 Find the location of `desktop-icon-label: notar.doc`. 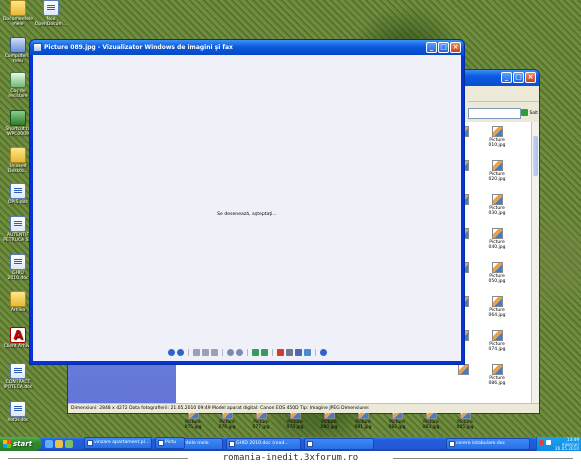

desktop-icon-label: notar.doc is located at coordinates (18, 420).